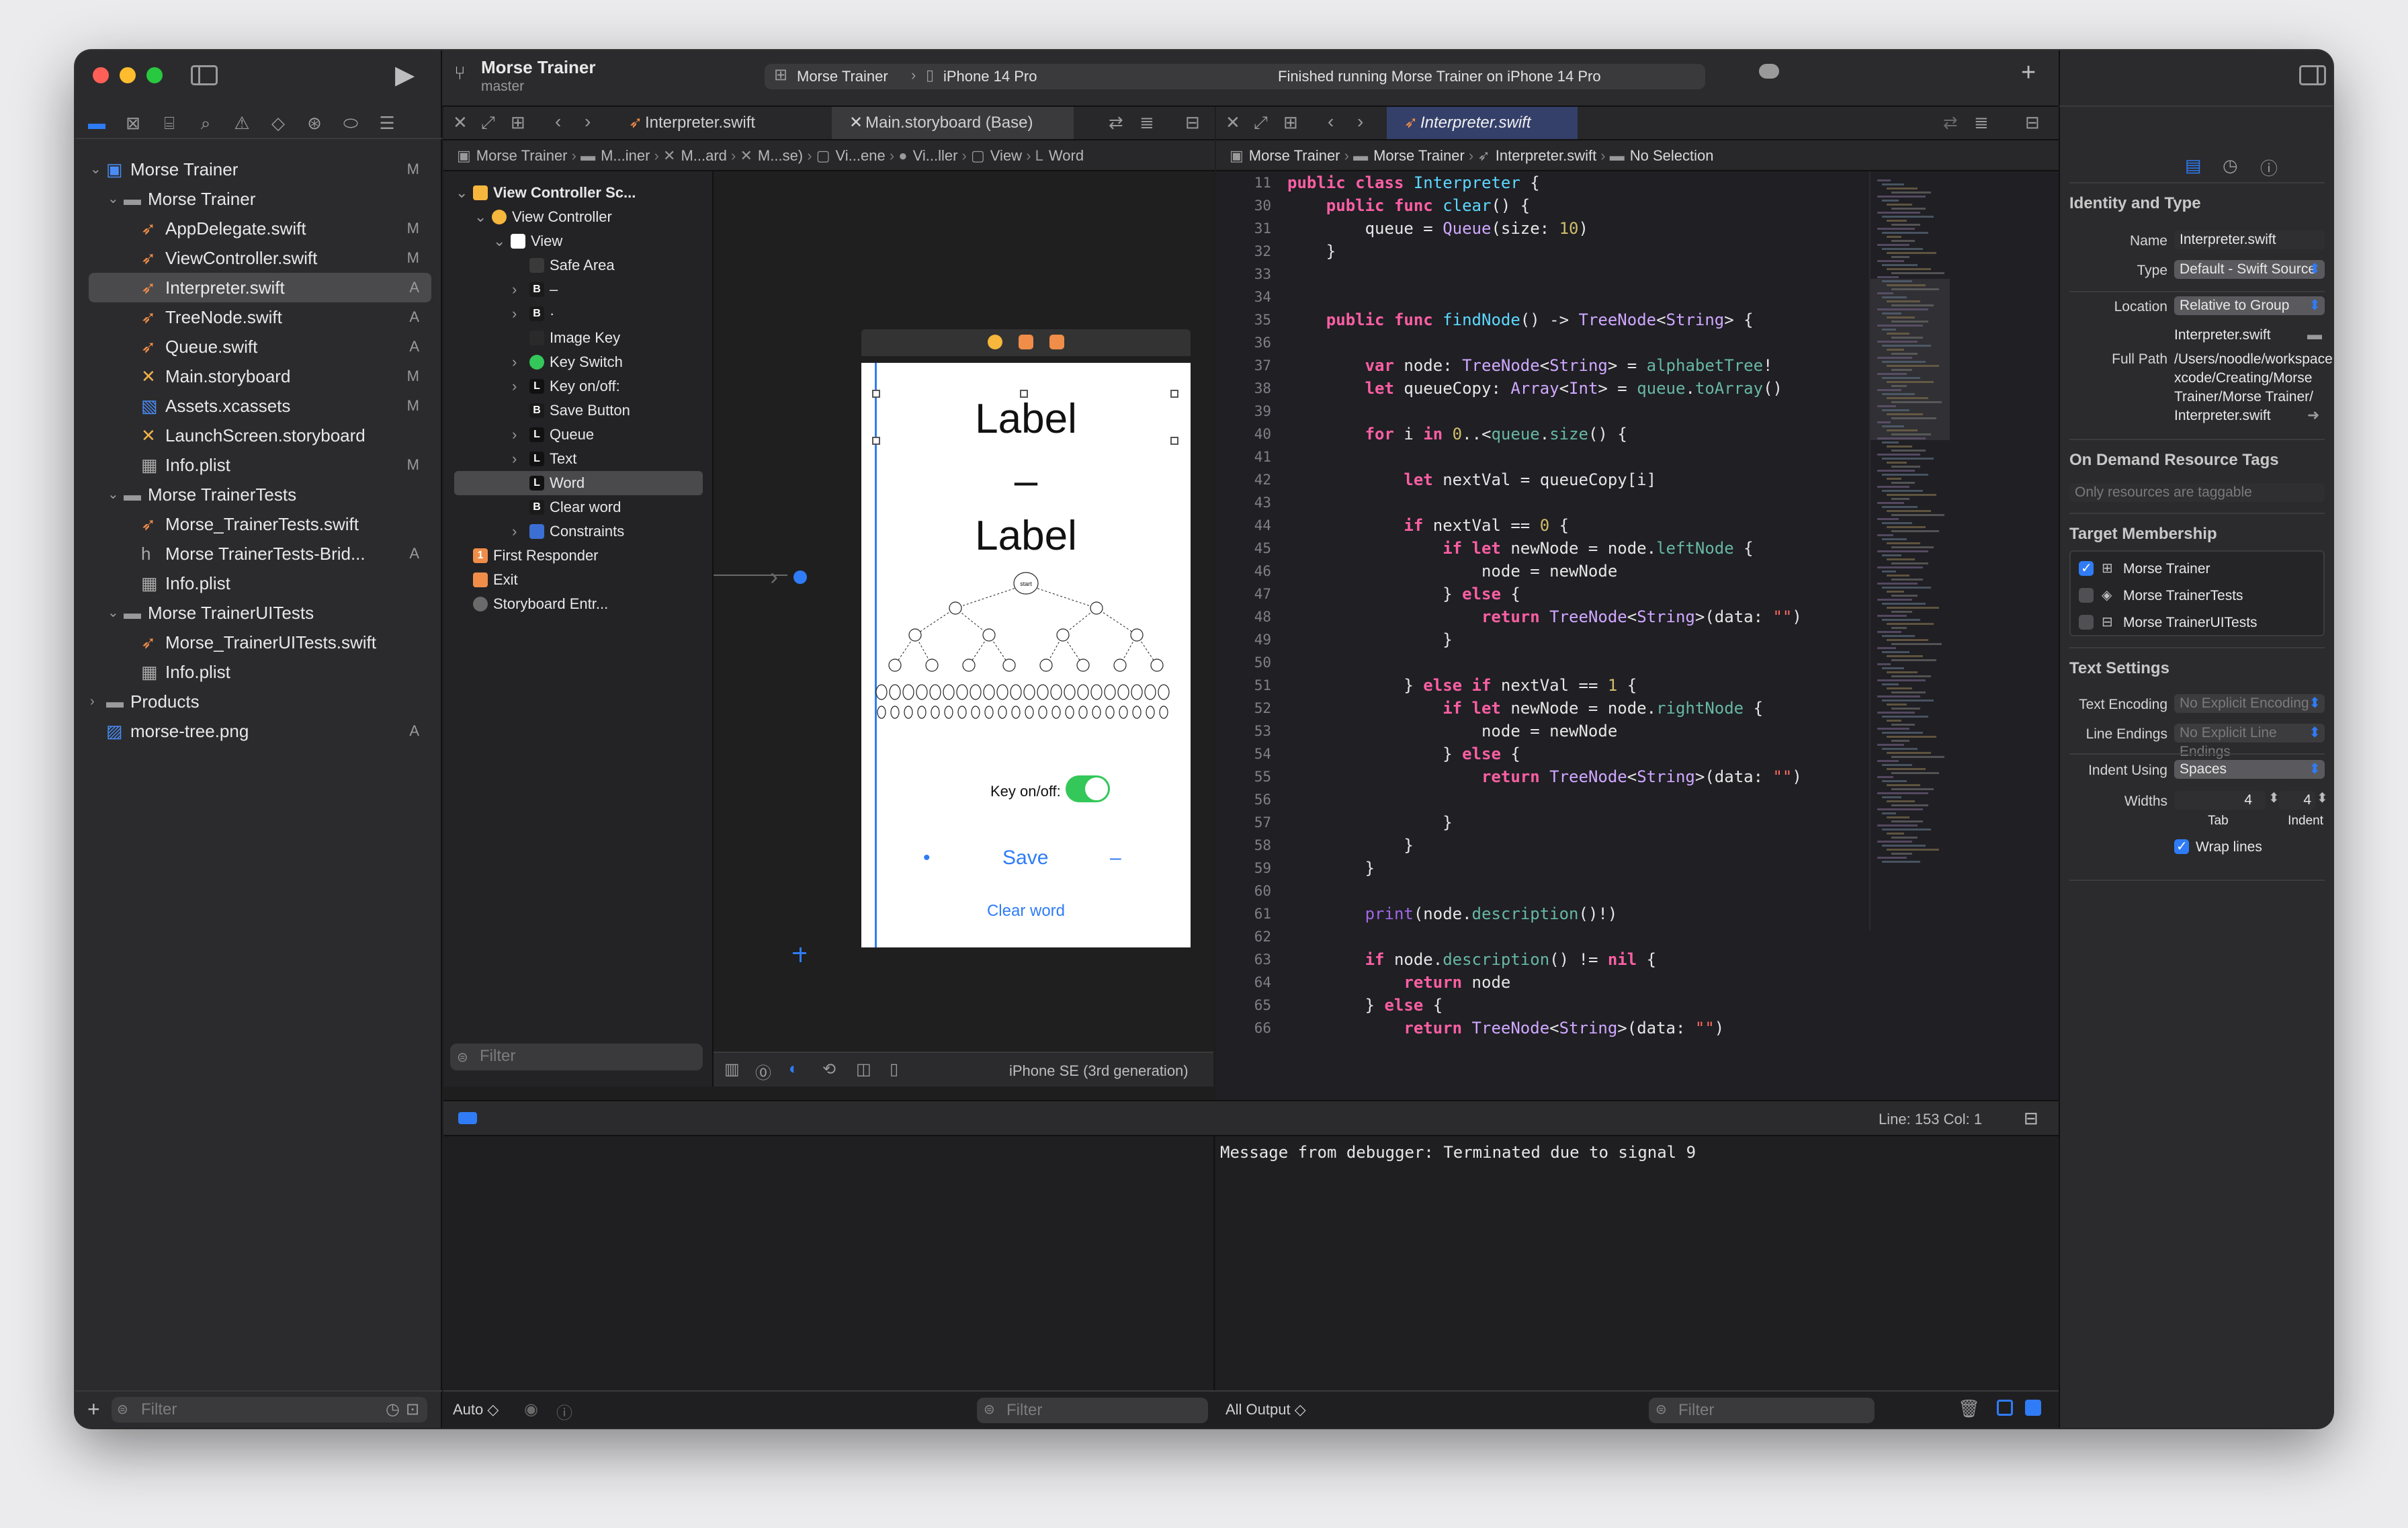 Image resolution: width=2408 pixels, height=1528 pixels. What do you see at coordinates (995, 342) in the screenshot?
I see `view-controller-icon` at bounding box center [995, 342].